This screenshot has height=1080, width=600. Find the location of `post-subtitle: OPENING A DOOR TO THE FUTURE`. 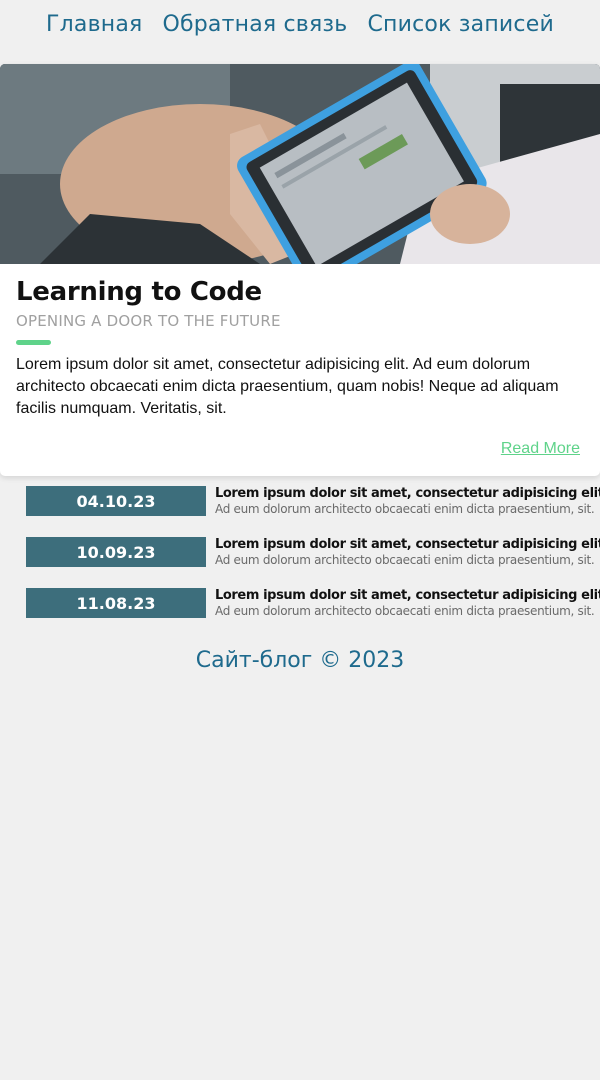

post-subtitle: OPENING A DOOR TO THE FUTURE is located at coordinates (148, 321).